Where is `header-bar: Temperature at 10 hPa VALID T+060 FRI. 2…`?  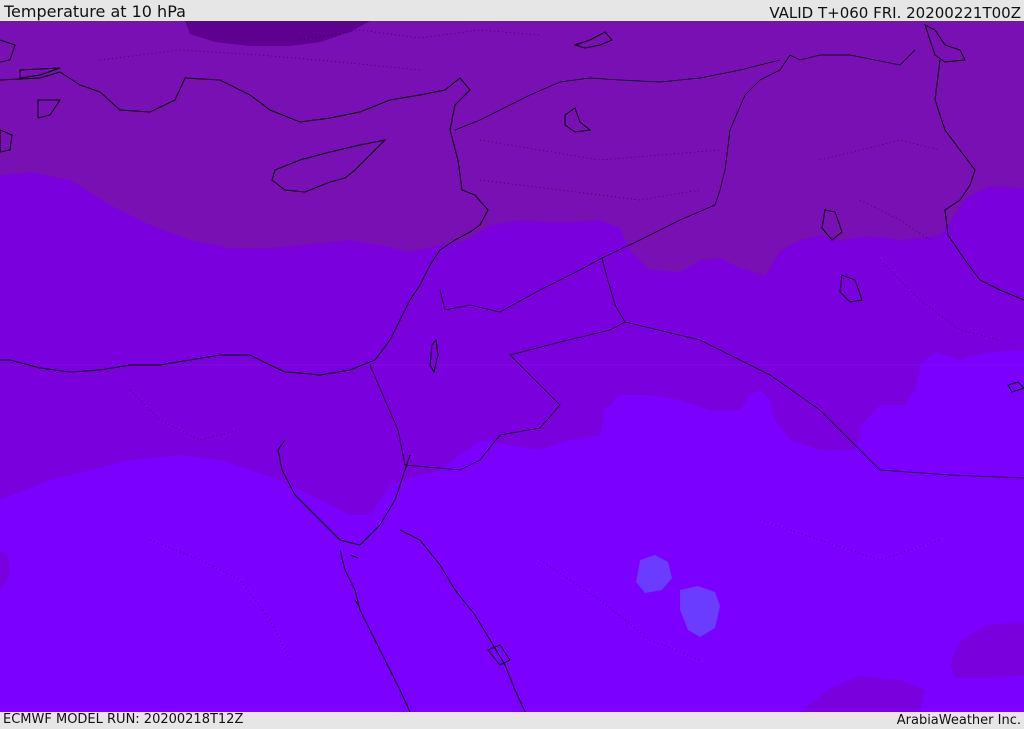 header-bar: Temperature at 10 hPa VALID T+060 FRI. 2… is located at coordinates (512, 10).